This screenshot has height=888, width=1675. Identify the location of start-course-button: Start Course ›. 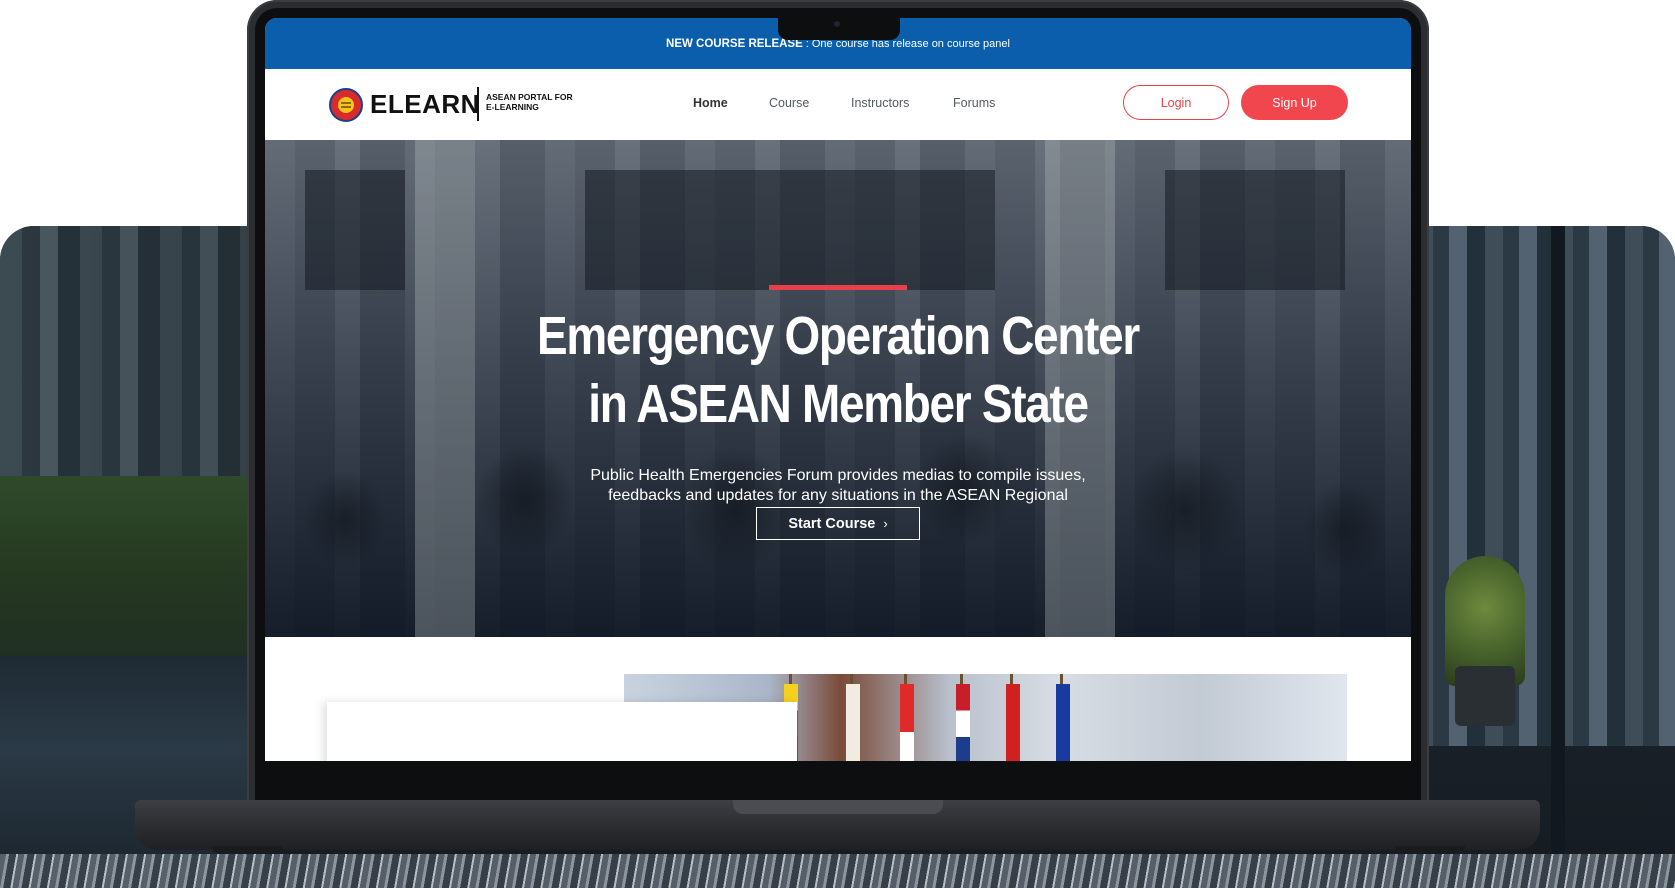
(838, 523).